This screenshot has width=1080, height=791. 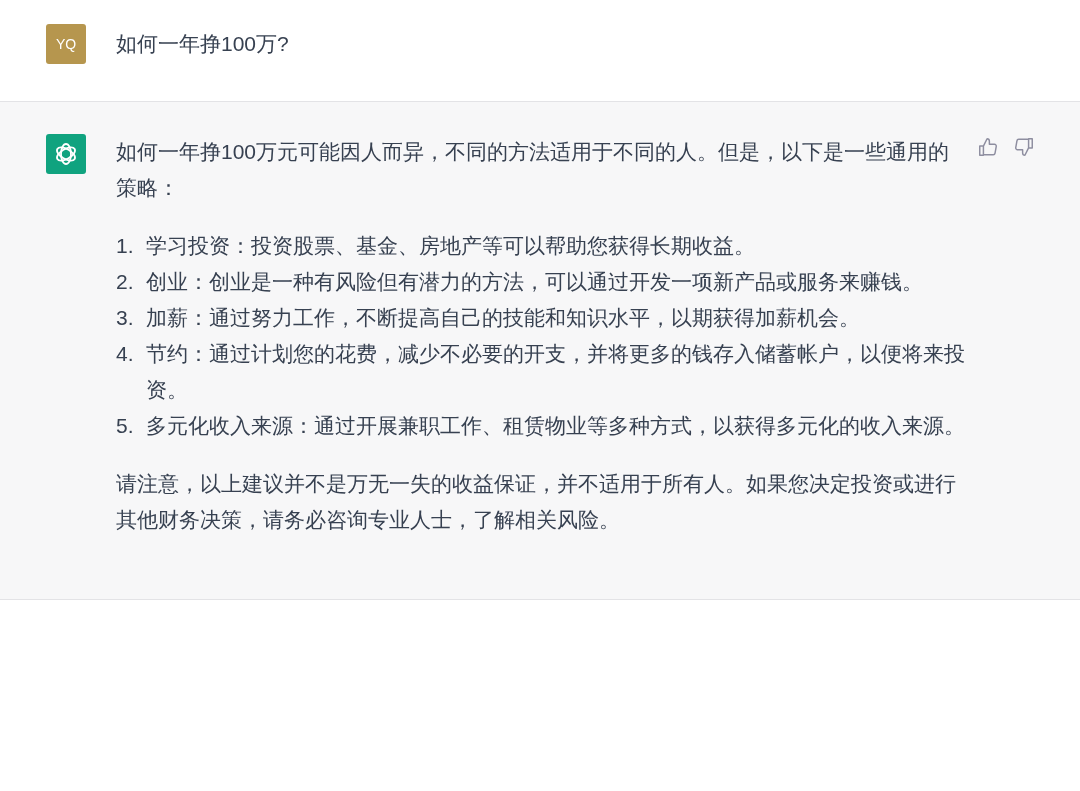 I want to click on answer-note: 请注意，以上建议并不是万无一失的收益保证，并不适用于所有人。如果您决定投资或进行其他财务决策，请务必咨询专业人士，了解相关风险。, so click(x=536, y=502).